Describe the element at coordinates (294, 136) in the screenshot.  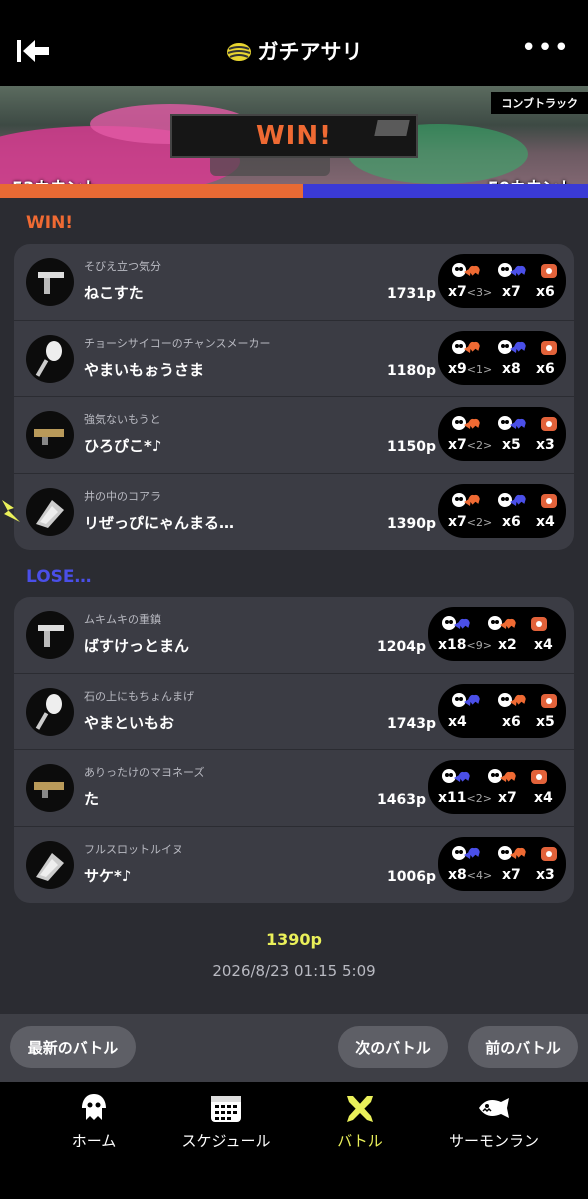
I see `result-text: WIN!` at that location.